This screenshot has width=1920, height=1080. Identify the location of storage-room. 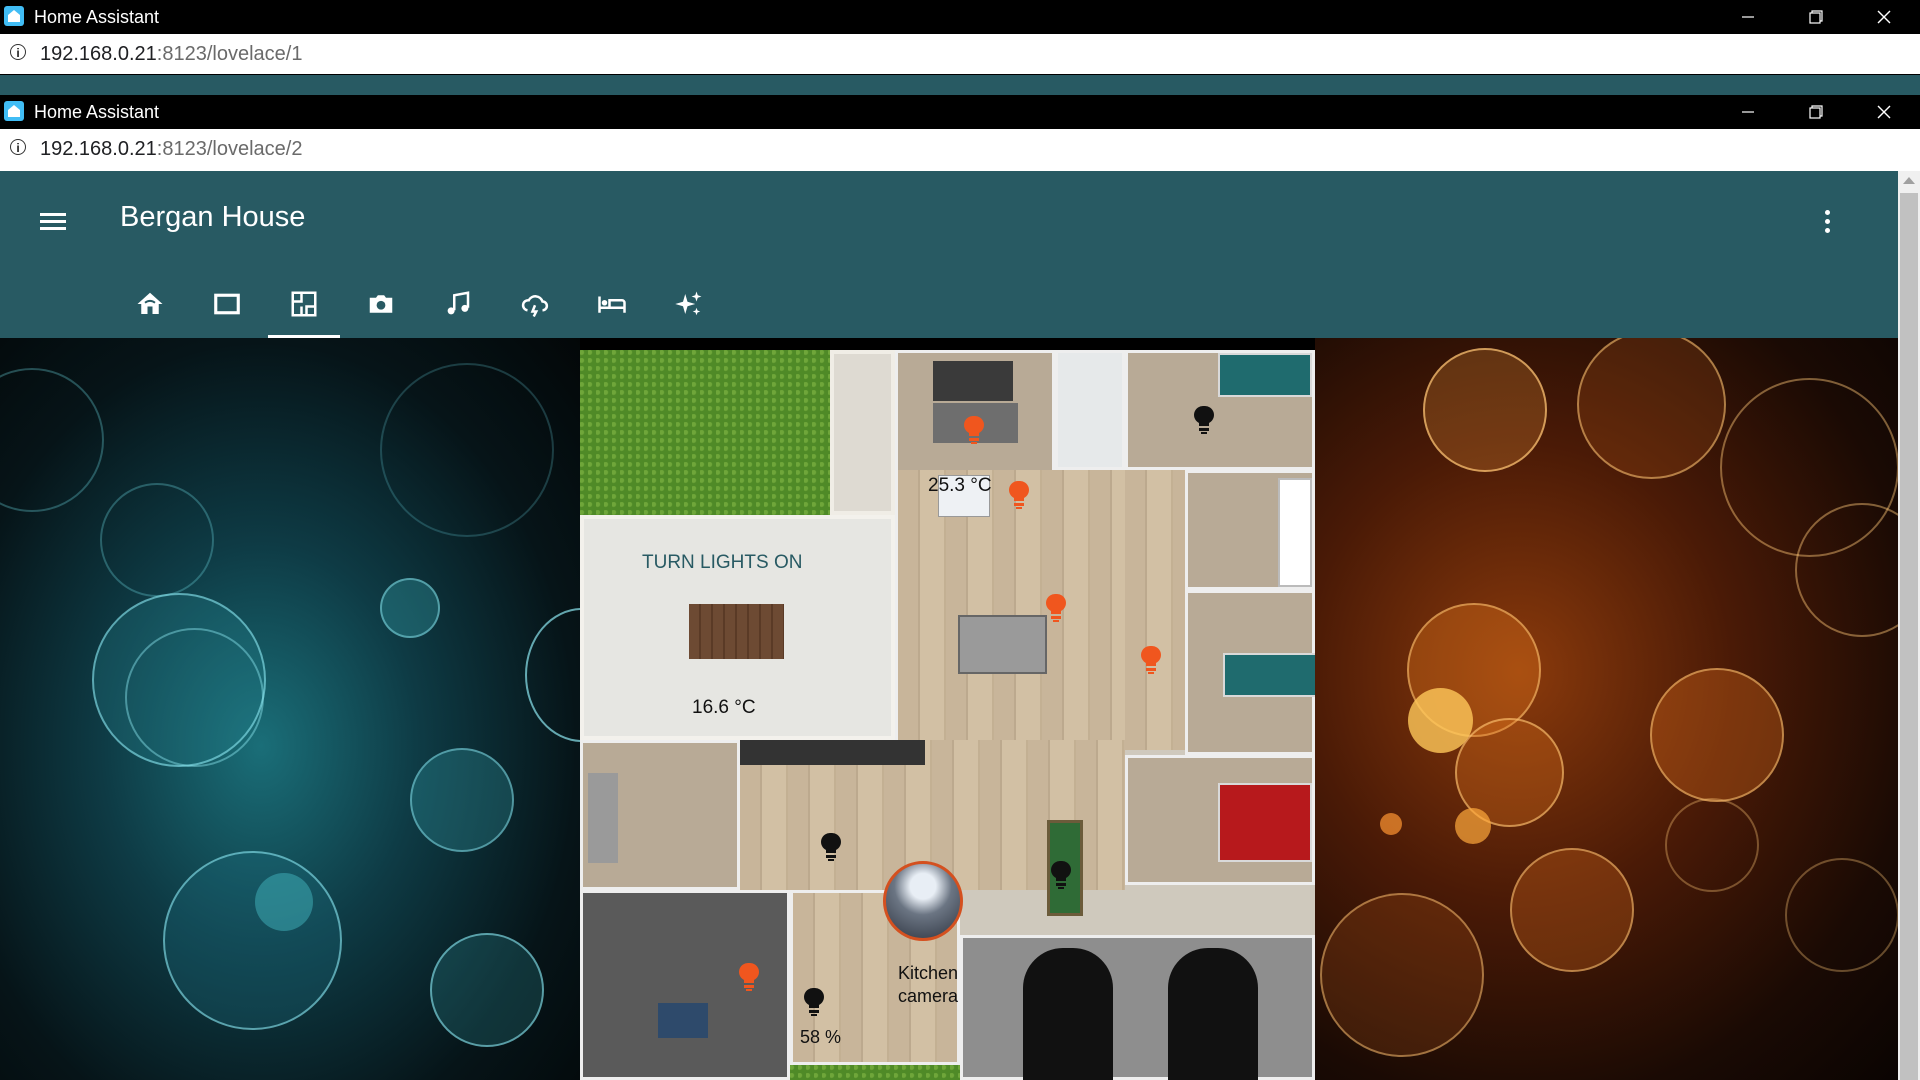
(862, 432).